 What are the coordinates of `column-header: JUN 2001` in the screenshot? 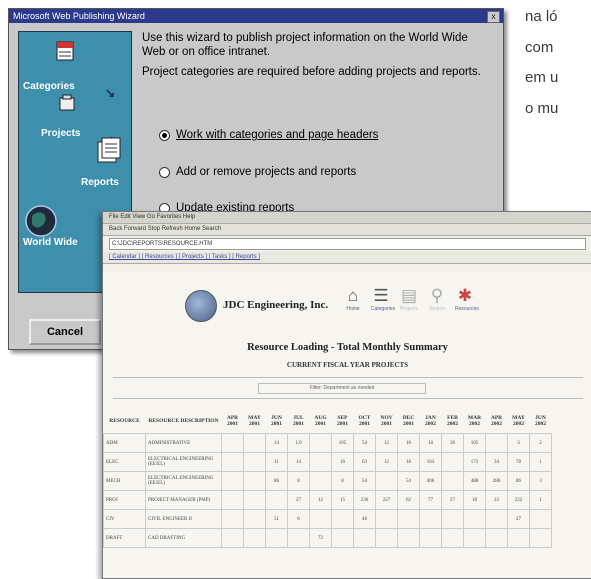 It's located at (276, 421).